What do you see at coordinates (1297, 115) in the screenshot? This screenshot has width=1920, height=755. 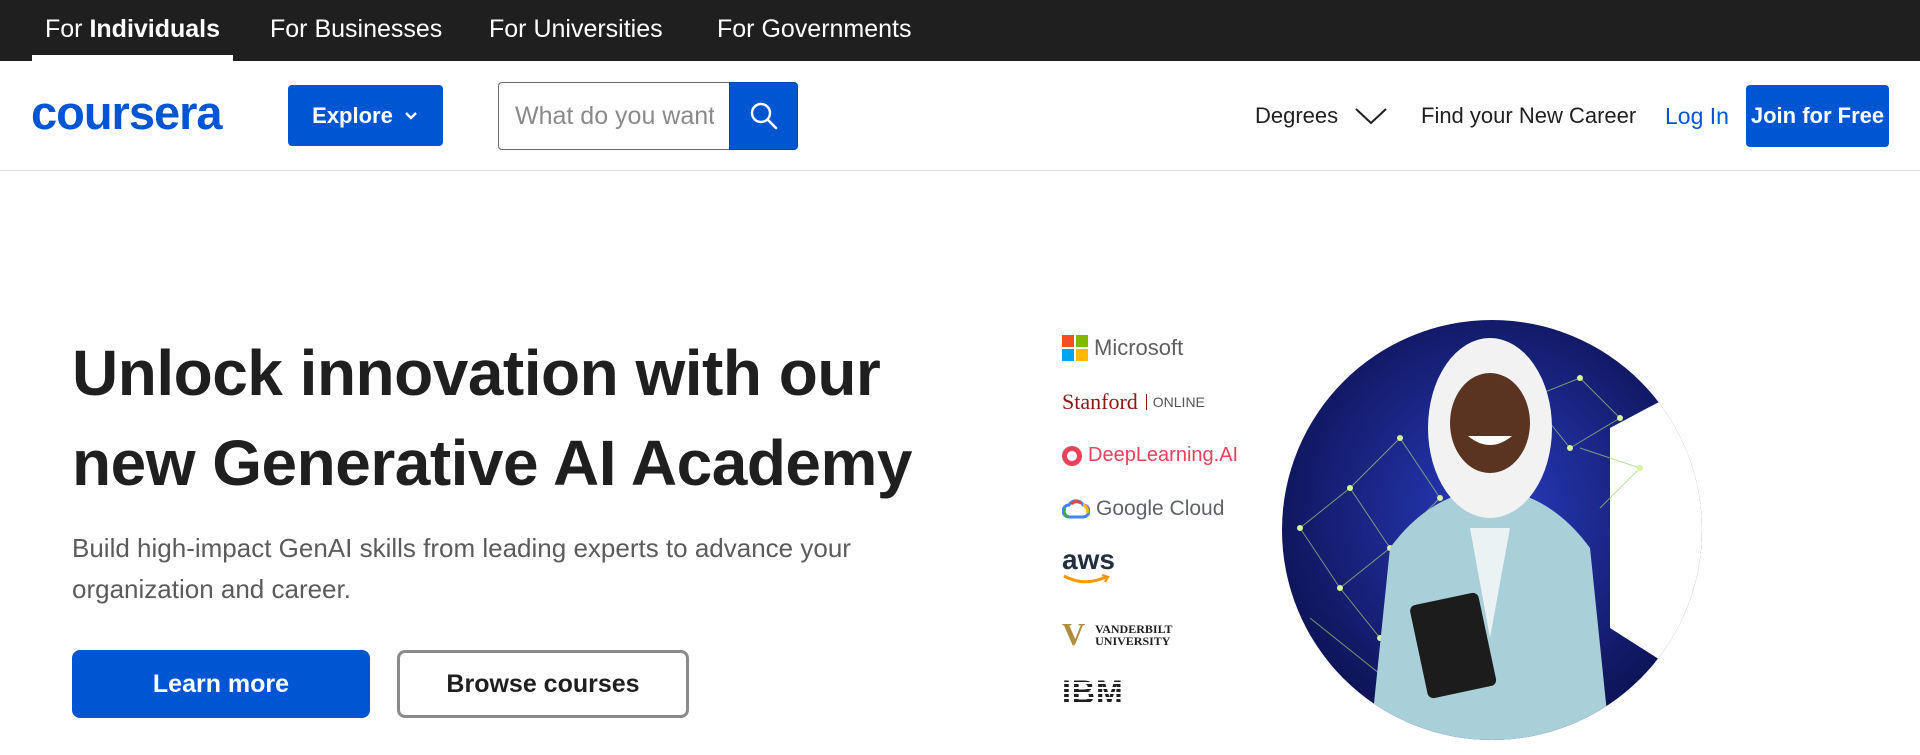 I see `degrees-label: Degrees` at bounding box center [1297, 115].